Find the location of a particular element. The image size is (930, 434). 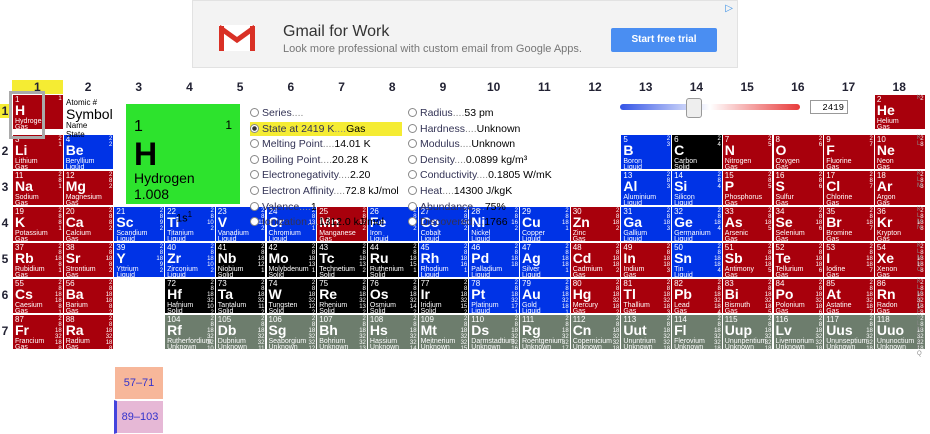

element-hf: 72 Hf Hafnium Solid 2 8 18 32 10 2 is located at coordinates (190, 296).